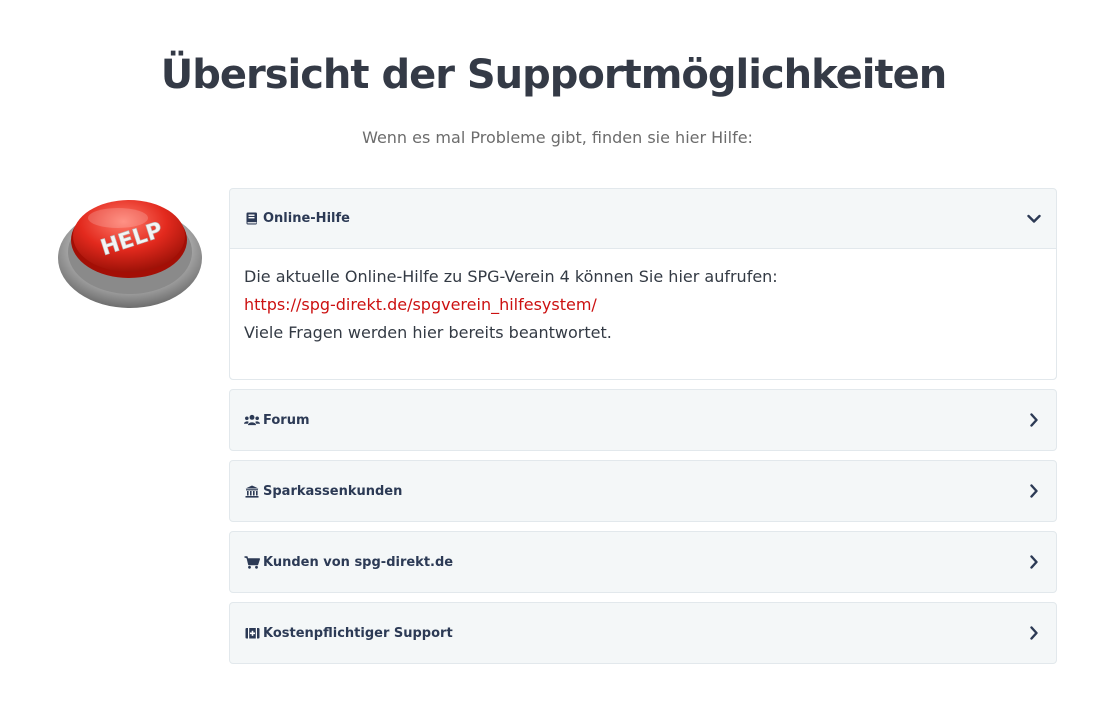 The image size is (1107, 725). Describe the element at coordinates (252, 491) in the screenshot. I see `bank-icon` at that location.